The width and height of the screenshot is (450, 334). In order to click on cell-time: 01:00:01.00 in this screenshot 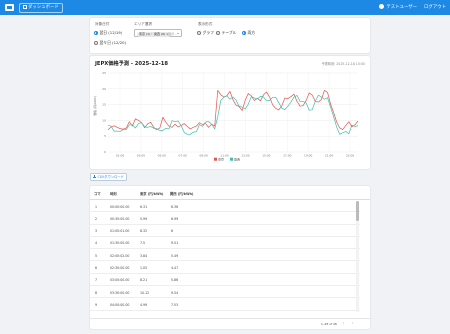, I will do `click(120, 231)`.